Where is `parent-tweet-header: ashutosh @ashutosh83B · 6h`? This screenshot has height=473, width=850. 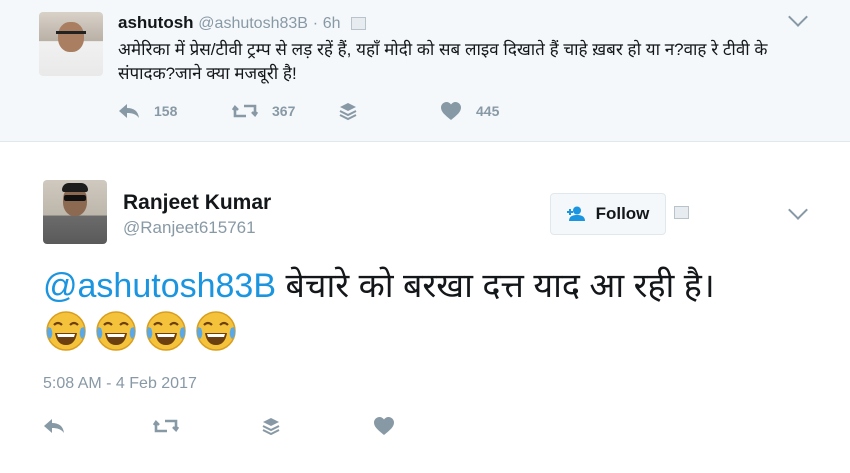 parent-tweet-header: ashutosh @ashutosh83B · 6h is located at coordinates (242, 23).